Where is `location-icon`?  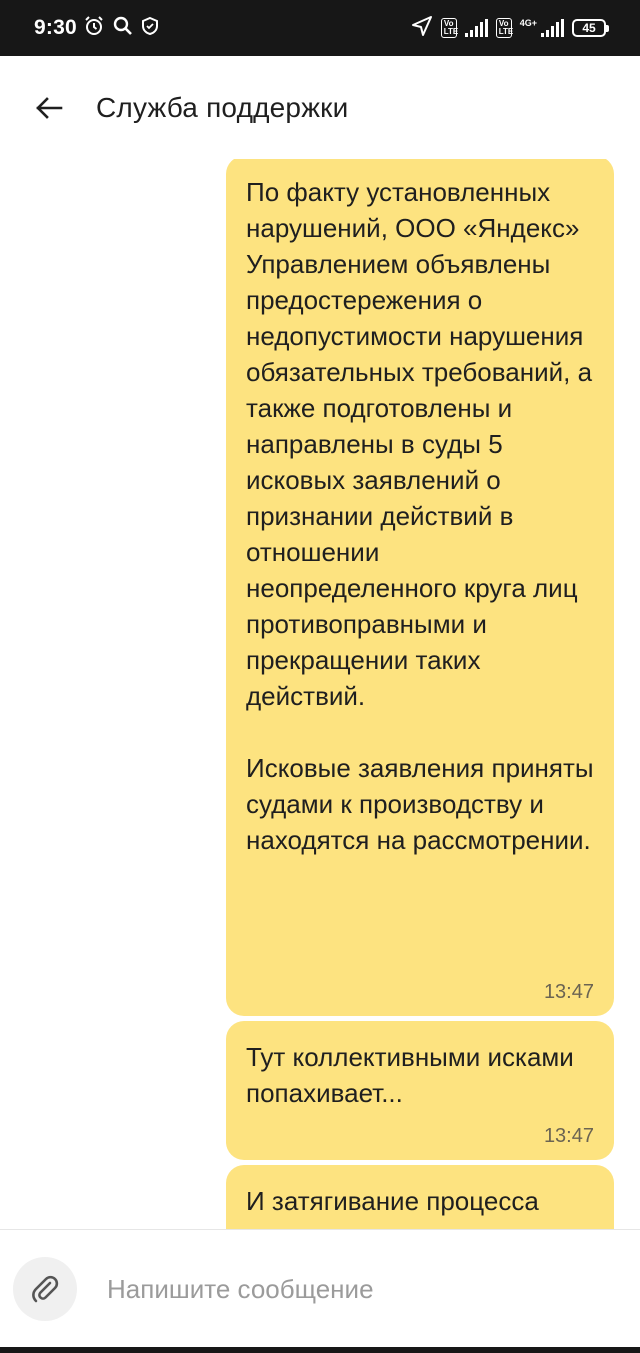 location-icon is located at coordinates (422, 28).